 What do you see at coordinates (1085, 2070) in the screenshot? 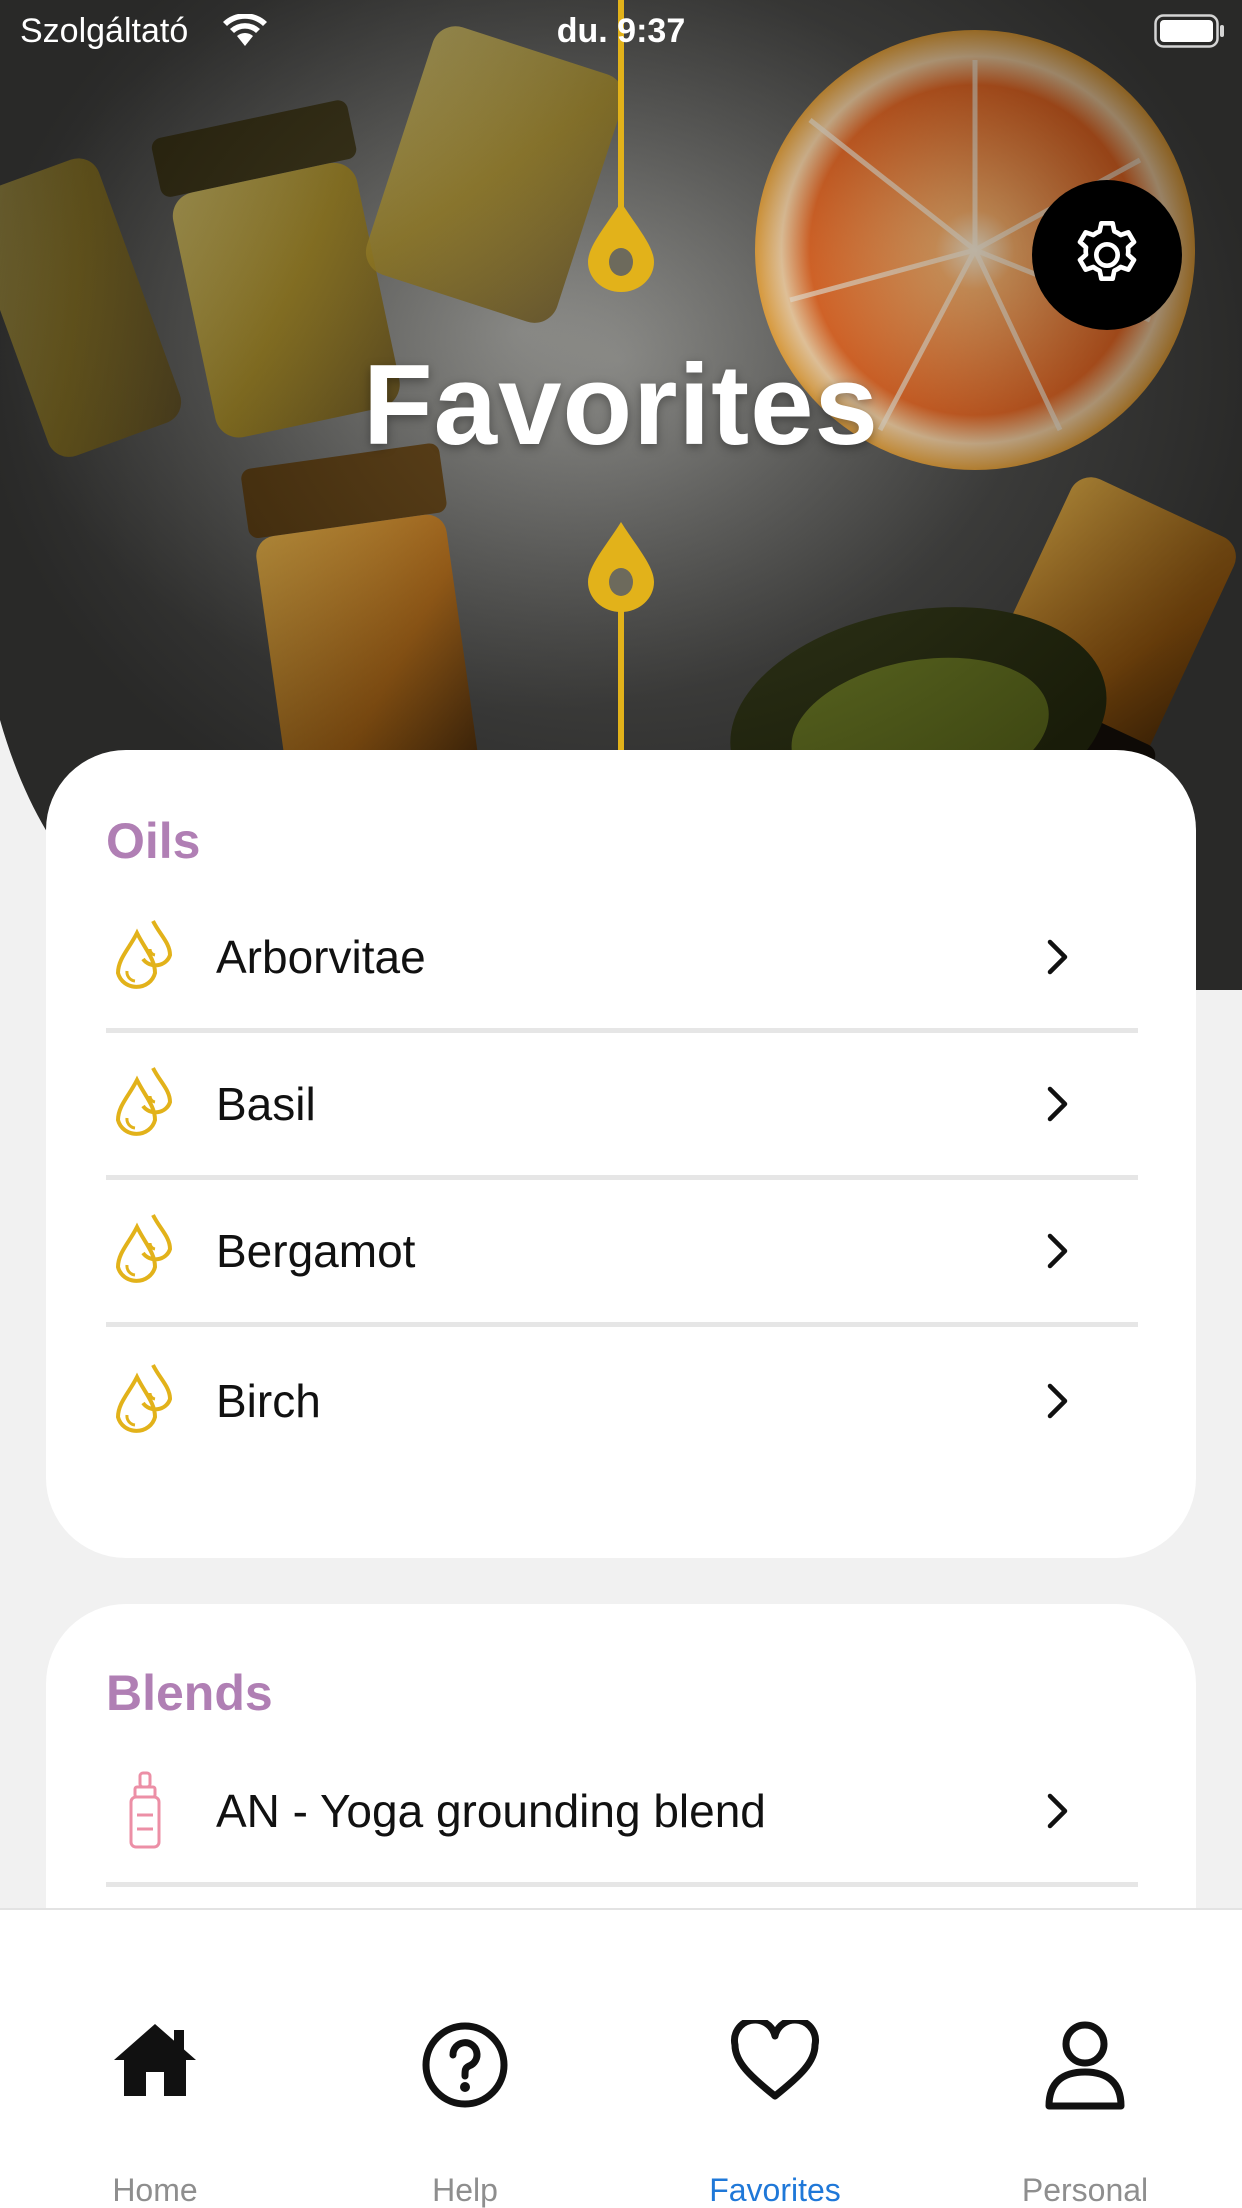
I see `person-icon` at bounding box center [1085, 2070].